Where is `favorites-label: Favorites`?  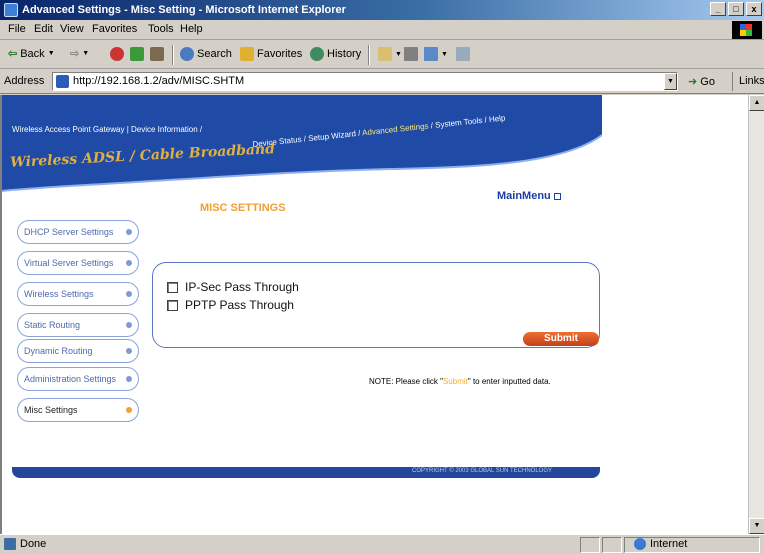
favorites-label: Favorites is located at coordinates (280, 54).